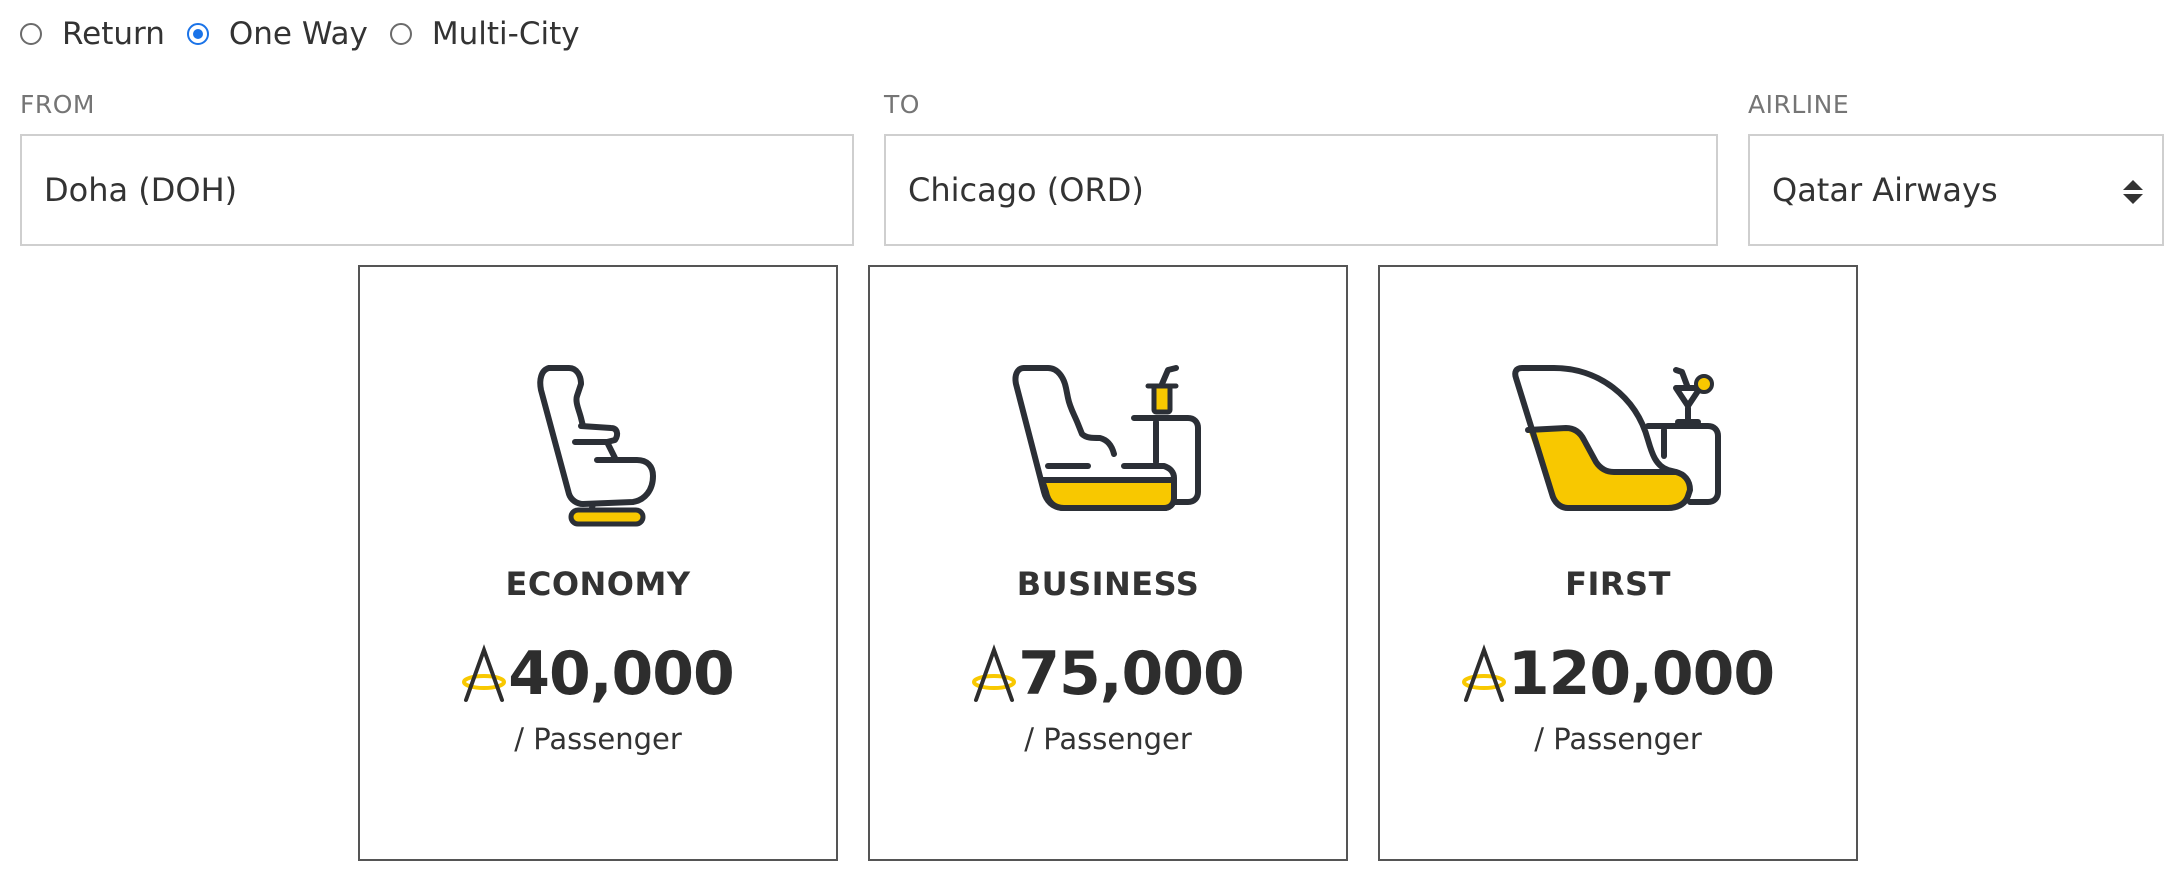 Image resolution: width=2178 pixels, height=883 pixels. What do you see at coordinates (298, 34) in the screenshot?
I see `one-way-label: One Way` at bounding box center [298, 34].